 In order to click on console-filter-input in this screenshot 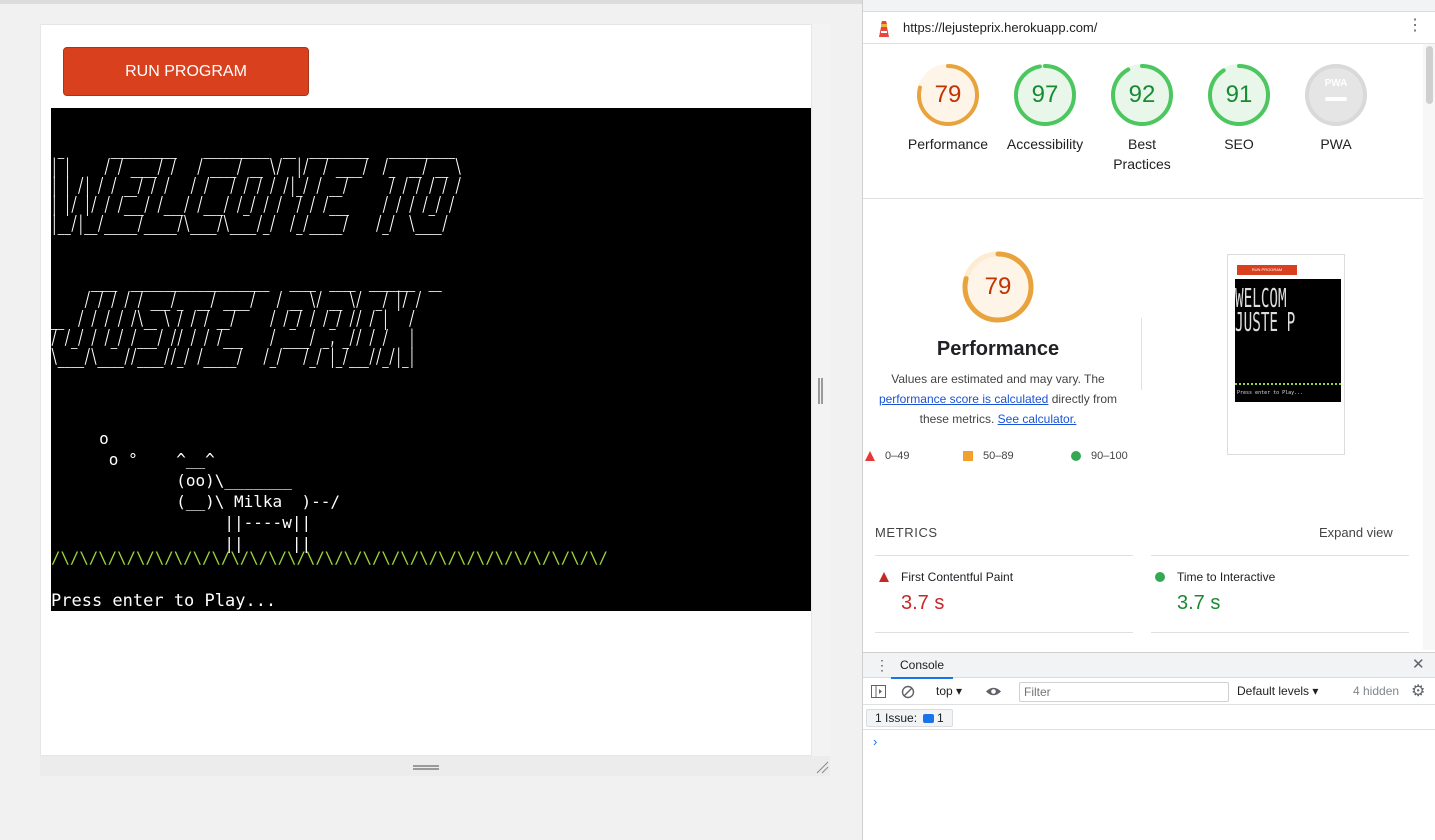, I will do `click(1124, 692)`.